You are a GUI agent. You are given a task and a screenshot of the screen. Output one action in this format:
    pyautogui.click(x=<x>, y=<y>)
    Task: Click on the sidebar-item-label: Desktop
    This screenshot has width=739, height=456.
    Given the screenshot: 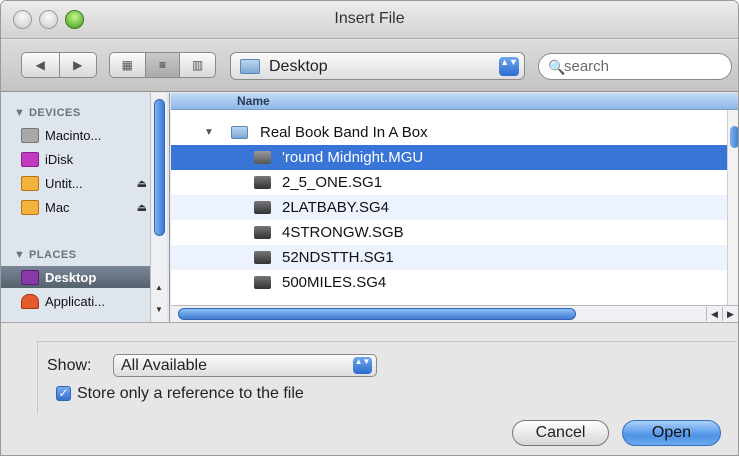 What is the action you would take?
    pyautogui.click(x=71, y=277)
    